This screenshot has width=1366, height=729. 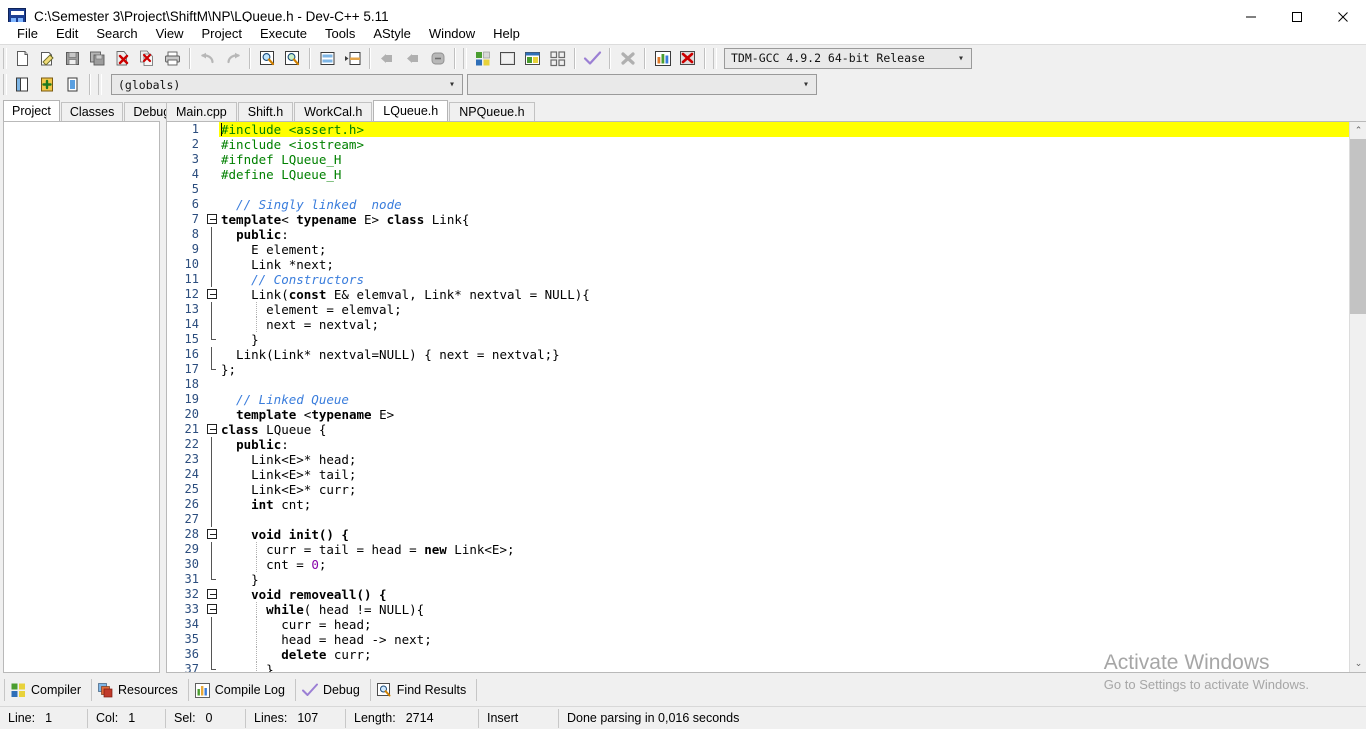 I want to click on code-line: 19 // Linked Queue, so click(x=758, y=399).